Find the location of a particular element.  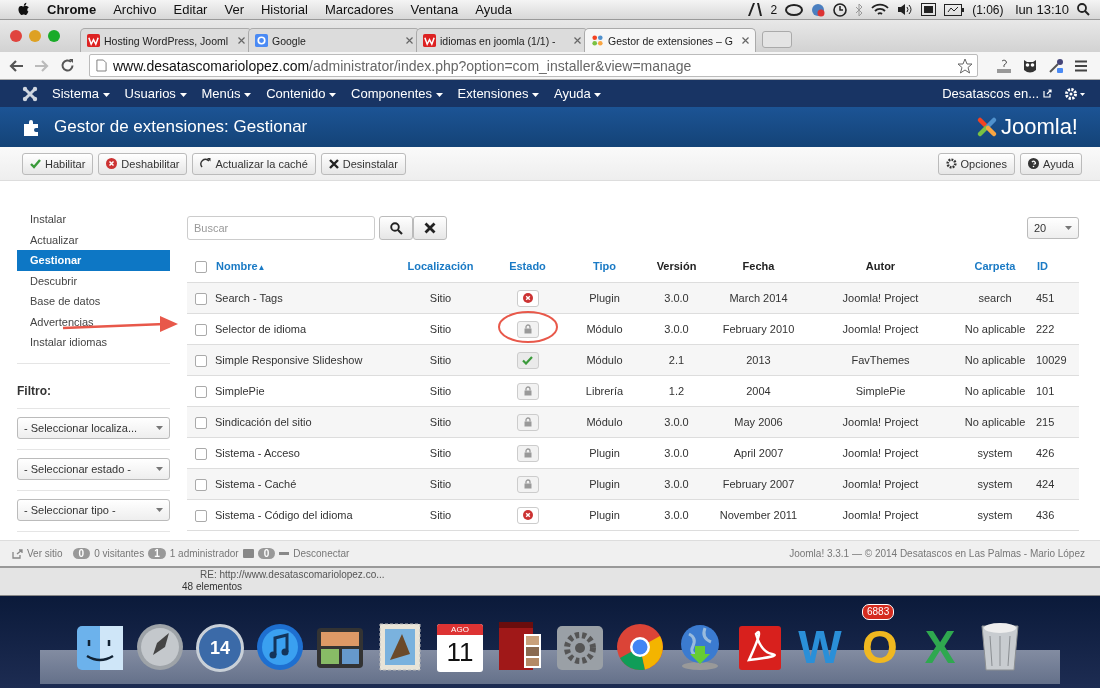

search-field: Buscar is located at coordinates (281, 228).